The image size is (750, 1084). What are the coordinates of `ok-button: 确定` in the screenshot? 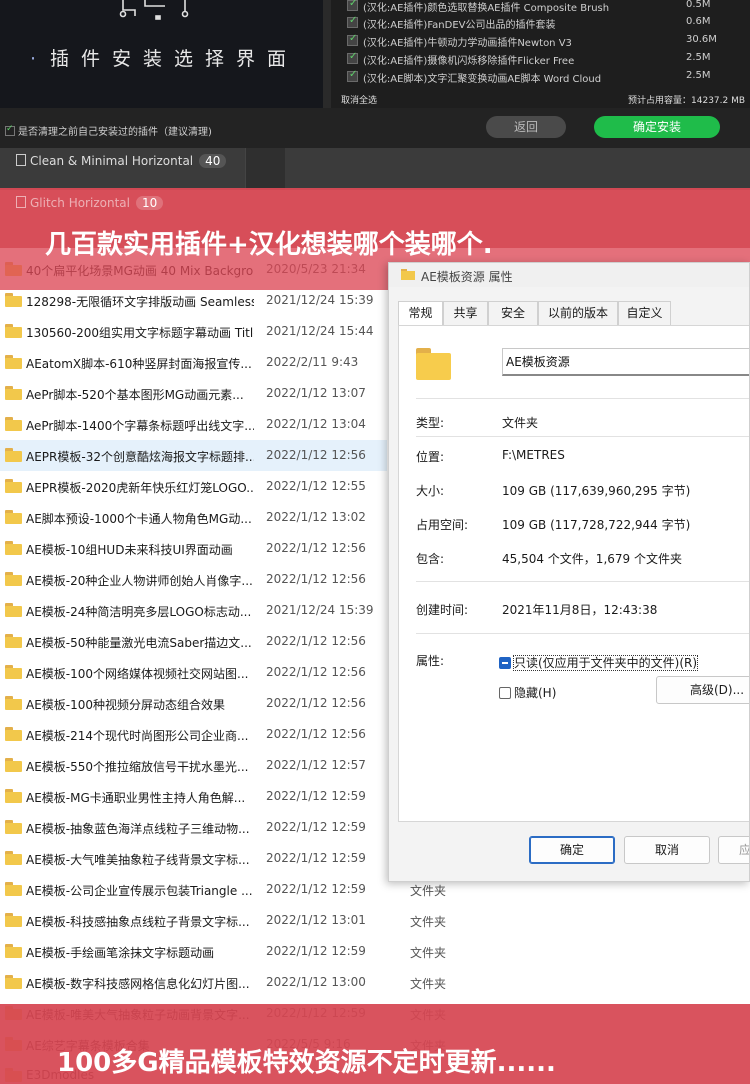 It's located at (572, 850).